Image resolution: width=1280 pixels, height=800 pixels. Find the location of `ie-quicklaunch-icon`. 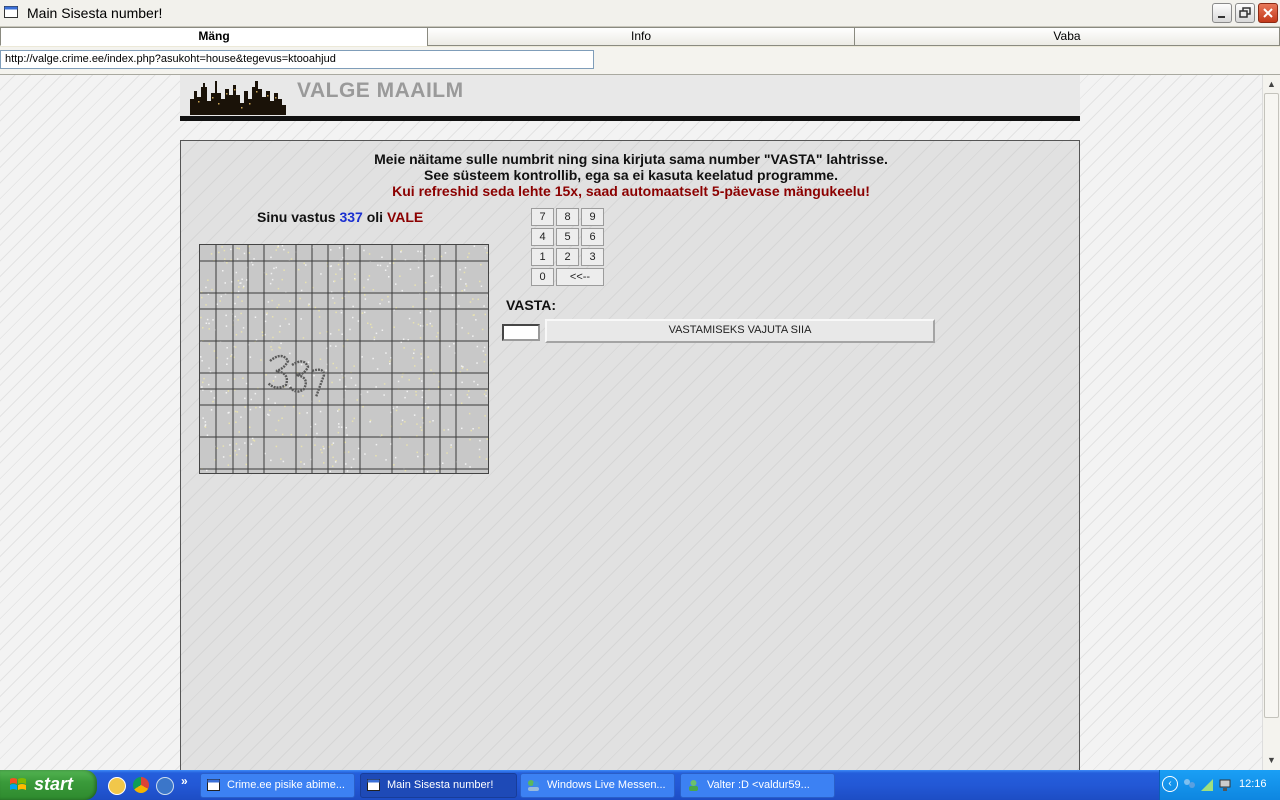

ie-quicklaunch-icon is located at coordinates (117, 786).